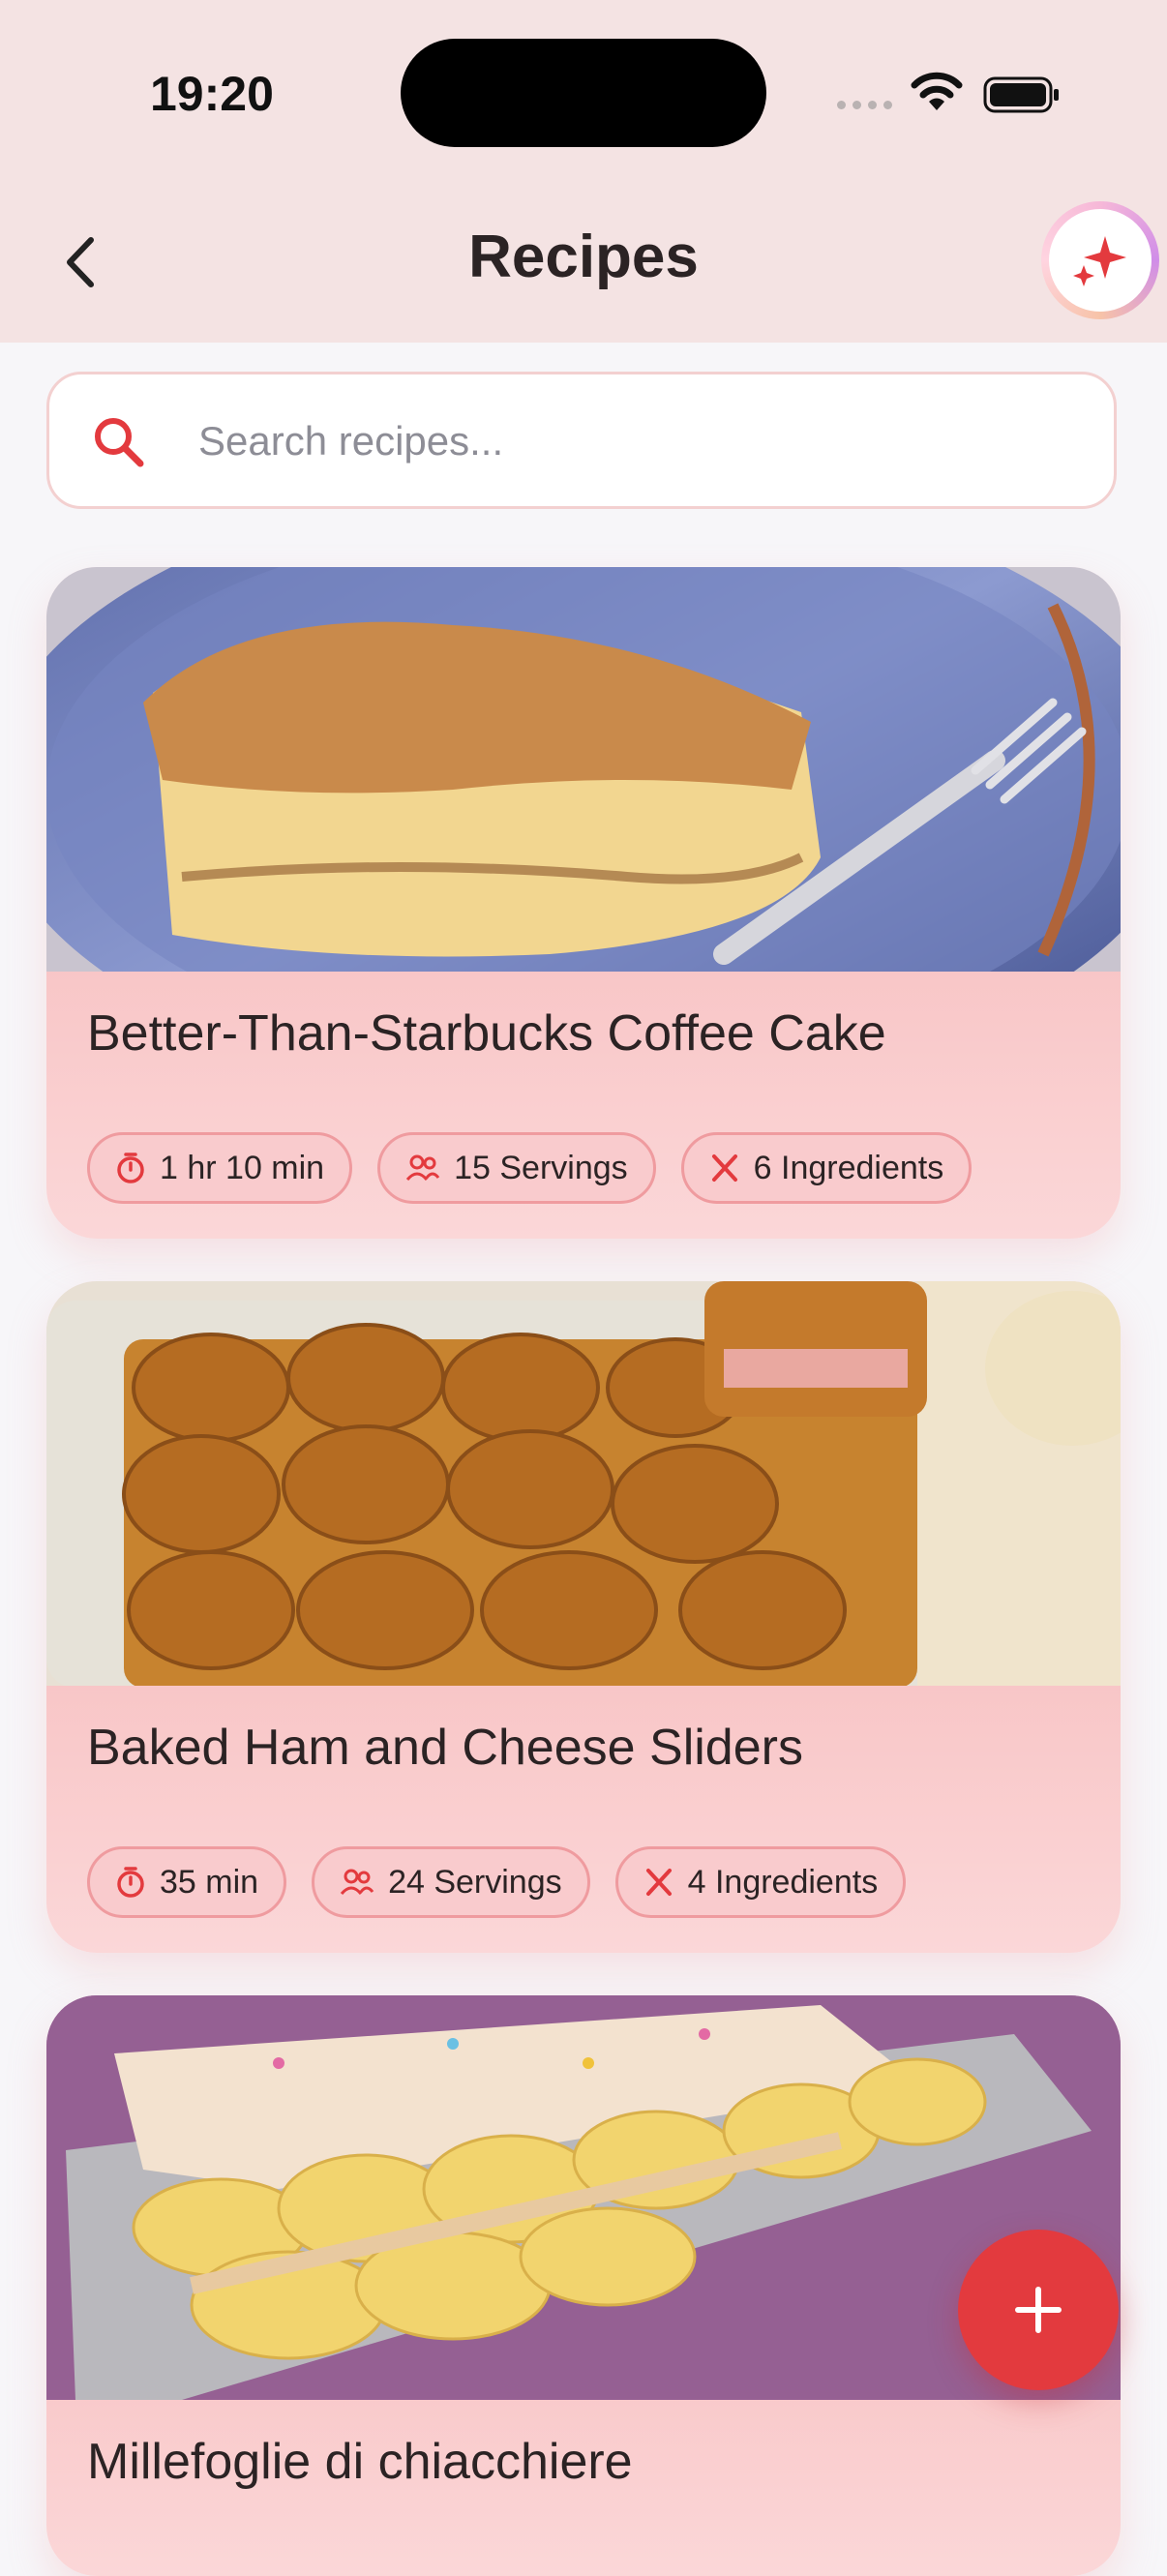 This screenshot has width=1167, height=2576. Describe the element at coordinates (1022, 94) in the screenshot. I see `battery-icon` at that location.